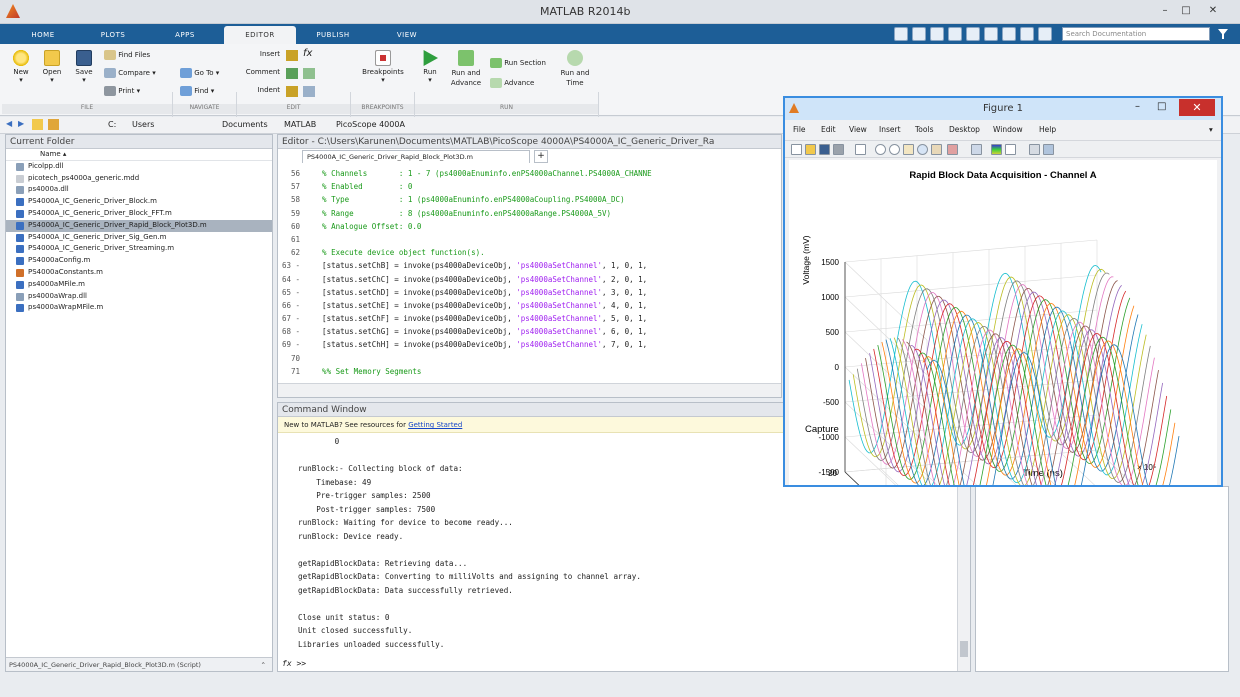 The image size is (1240, 697). What do you see at coordinates (937, 34) in the screenshot?
I see `copy-quick-icon` at bounding box center [937, 34].